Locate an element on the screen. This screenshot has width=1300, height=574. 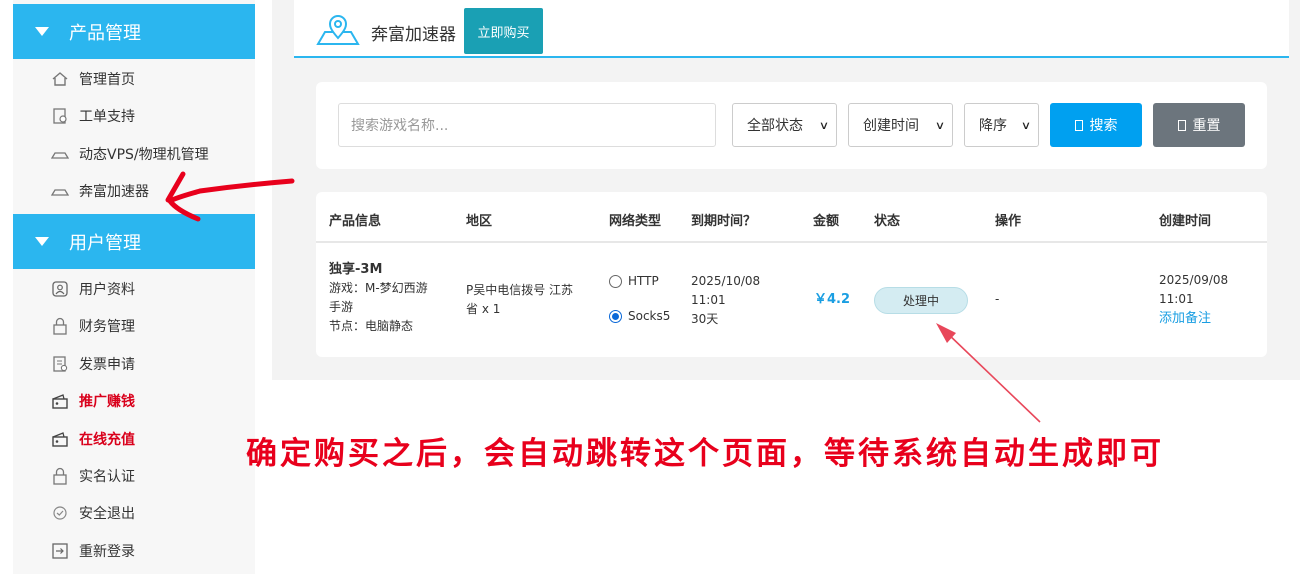
red-arrowhead-status is located at coordinates (946, 333).